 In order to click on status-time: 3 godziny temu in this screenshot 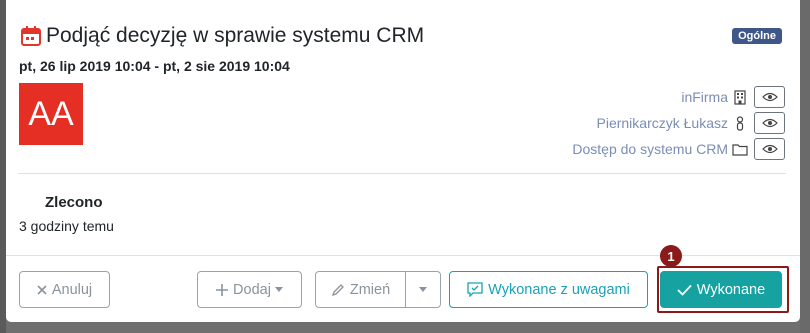, I will do `click(66, 226)`.